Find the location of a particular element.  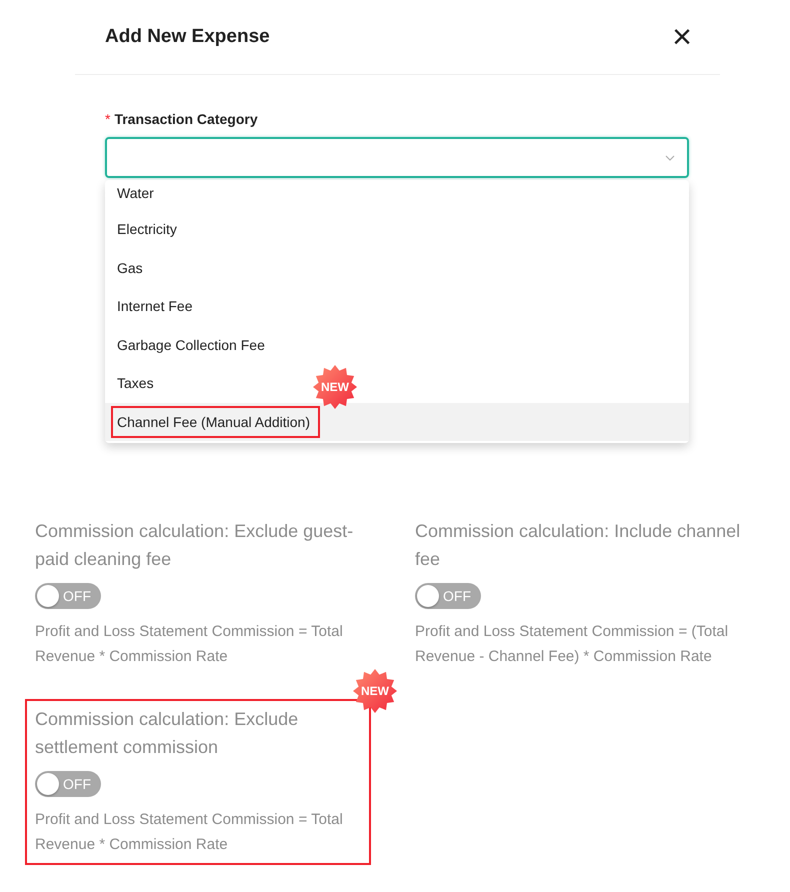

setting-title: Commission calculation: Exclude settlement commission is located at coordinates (167, 733).